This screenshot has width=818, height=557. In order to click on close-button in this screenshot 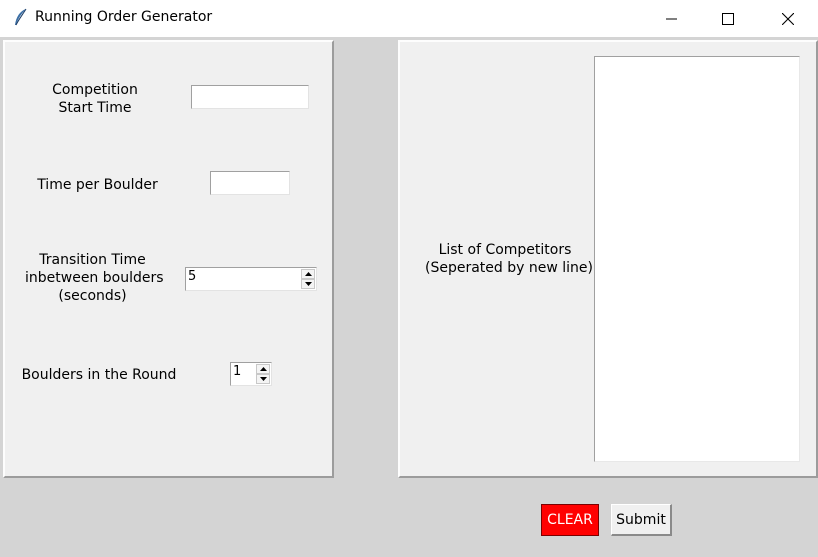, I will do `click(788, 18)`.